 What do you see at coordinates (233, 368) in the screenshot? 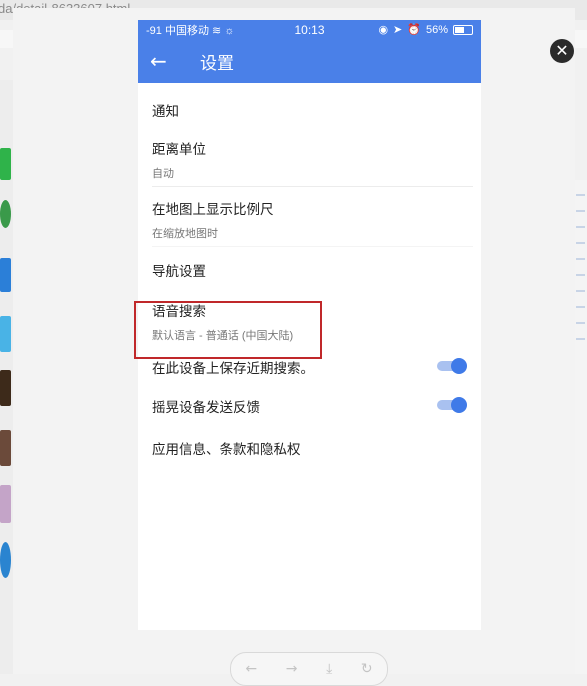
I see `settings-item-title: 在此设备上保存近期搜索。` at bounding box center [233, 368].